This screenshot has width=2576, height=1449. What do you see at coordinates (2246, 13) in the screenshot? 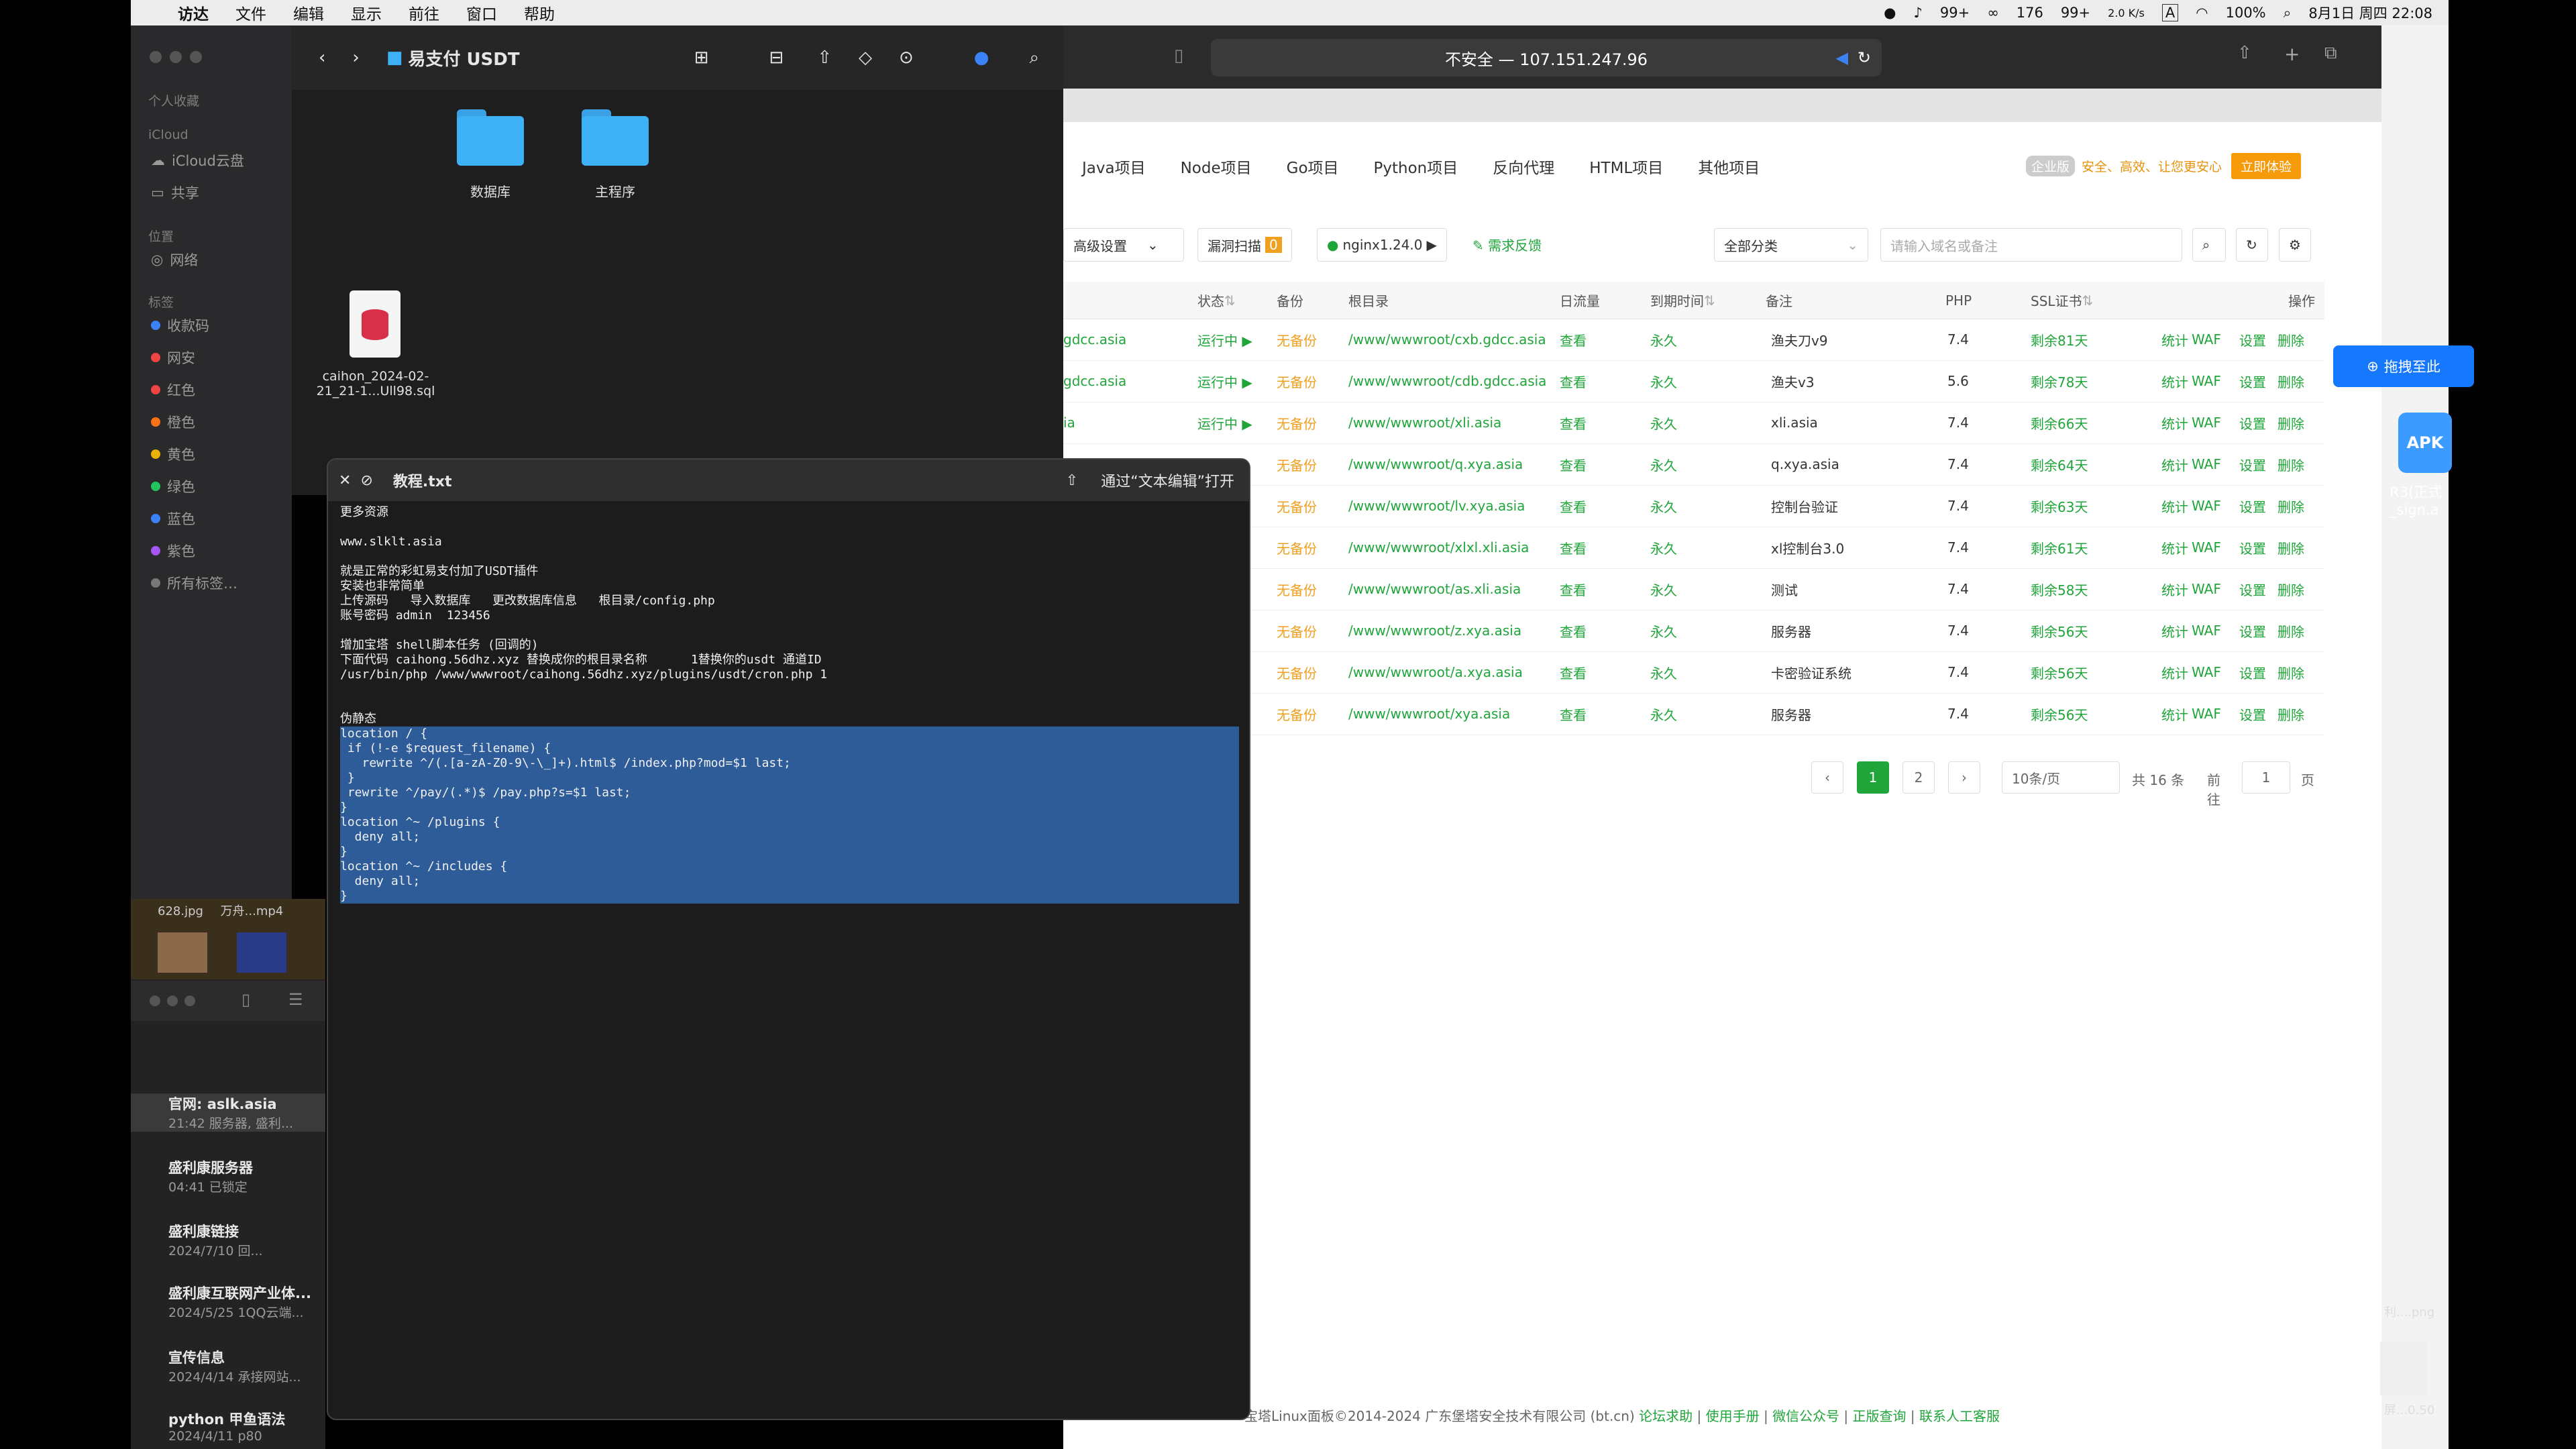
I see `battery-text: 100%` at bounding box center [2246, 13].